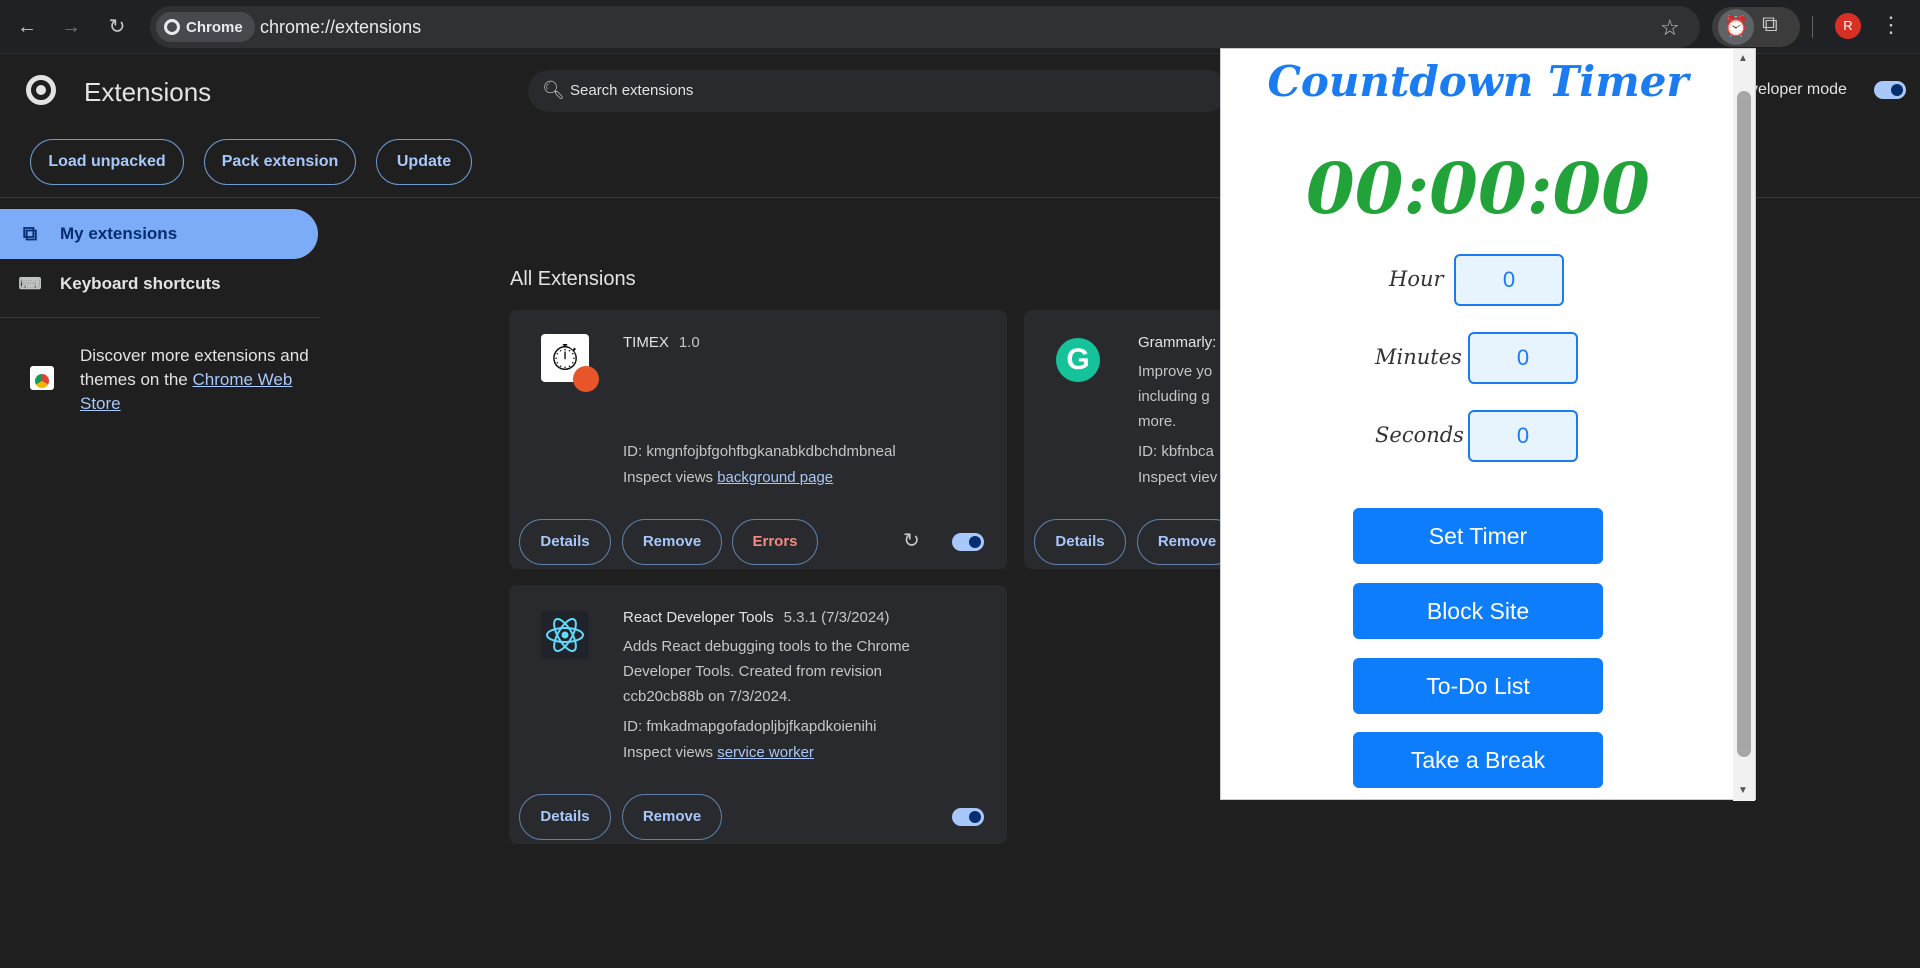 This screenshot has width=1920, height=968. Describe the element at coordinates (1419, 435) in the screenshot. I see `seconds-label: Seconds` at that location.